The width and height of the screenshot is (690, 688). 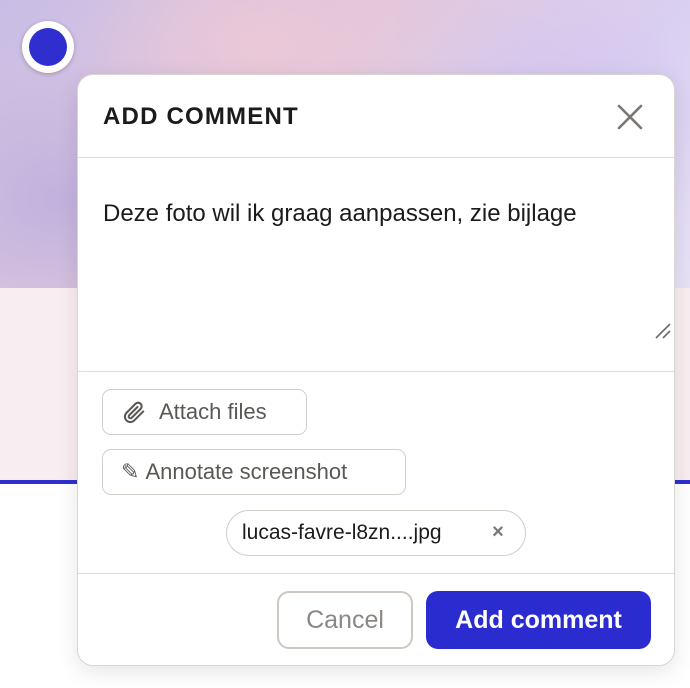 I want to click on close-button, so click(x=630, y=117).